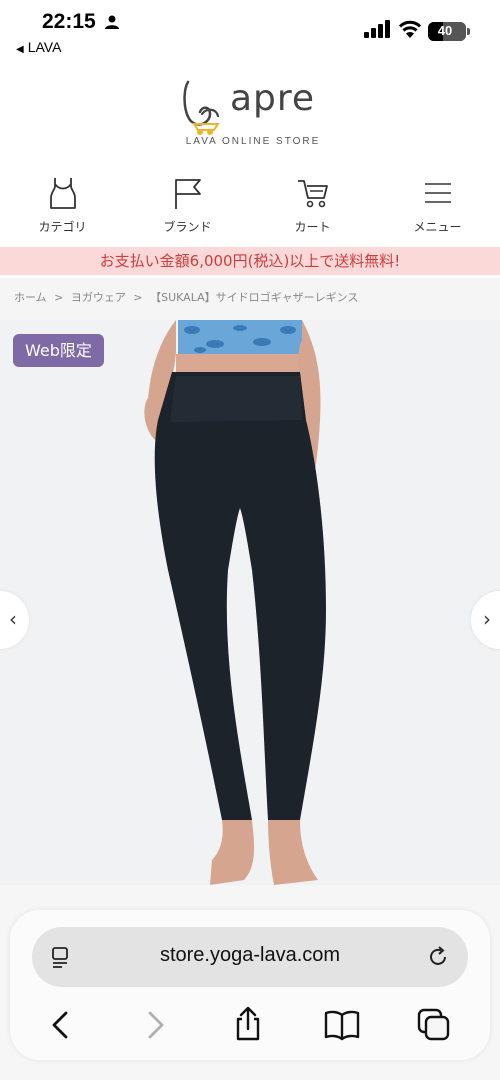 The image size is (500, 1080). Describe the element at coordinates (60, 1025) in the screenshot. I see `back-arrow-icon` at that location.